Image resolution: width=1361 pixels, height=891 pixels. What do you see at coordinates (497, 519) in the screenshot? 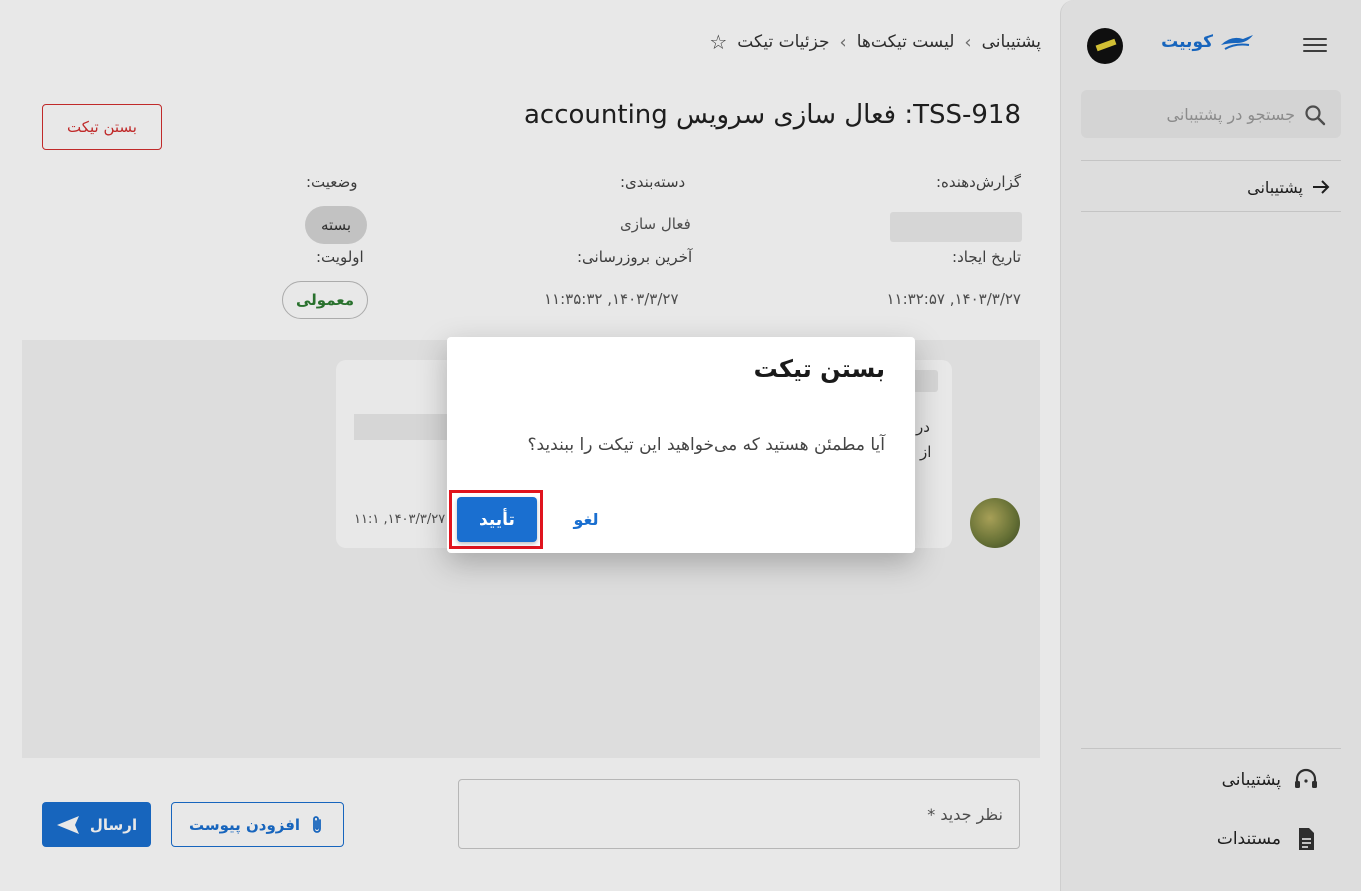
I see `confirm-button: تأیید` at bounding box center [497, 519].